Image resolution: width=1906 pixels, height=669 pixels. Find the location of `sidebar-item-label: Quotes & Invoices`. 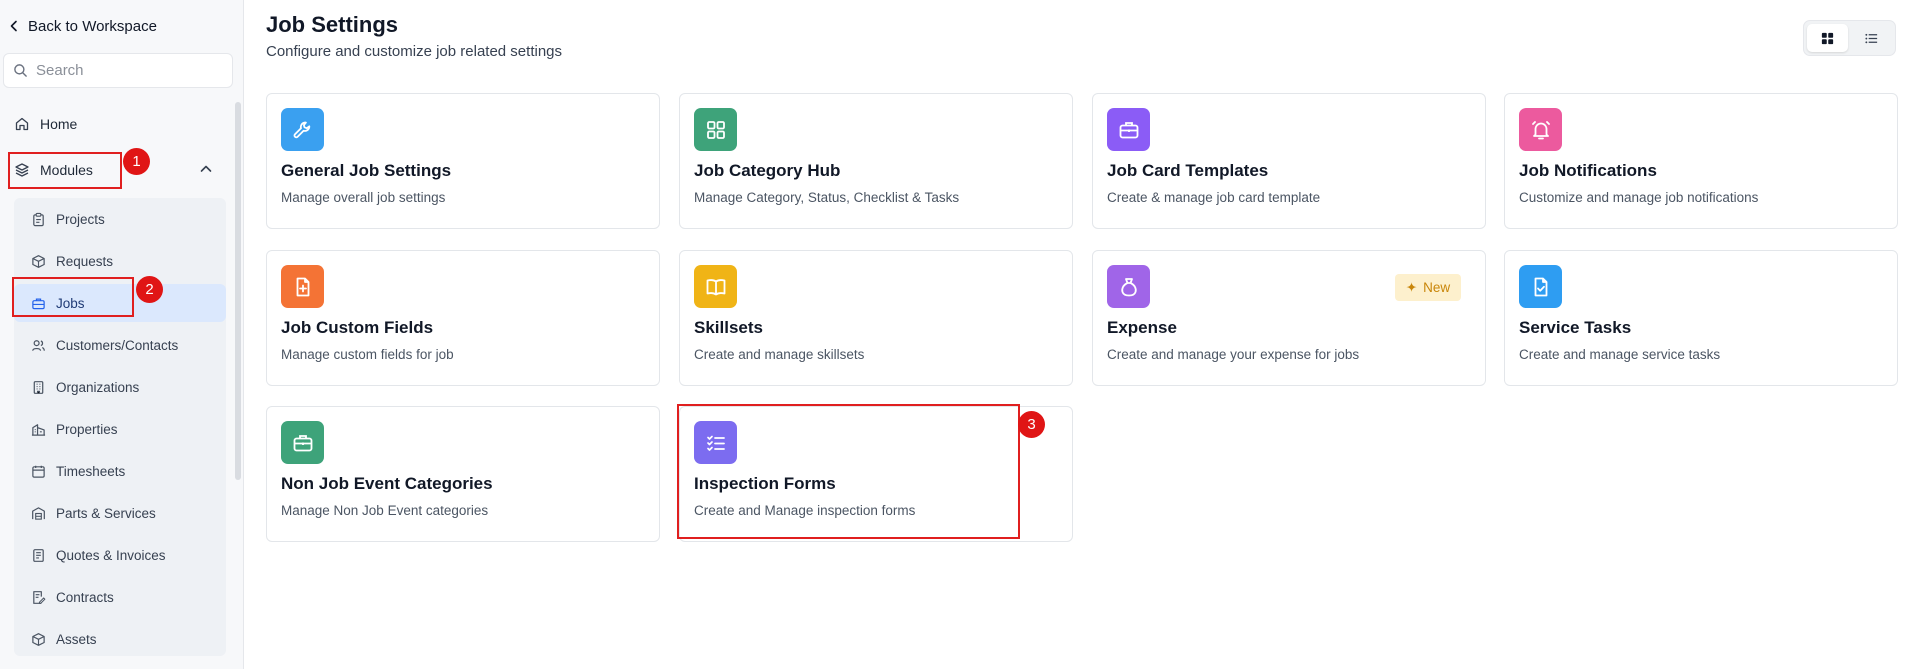

sidebar-item-label: Quotes & Invoices is located at coordinates (111, 555).